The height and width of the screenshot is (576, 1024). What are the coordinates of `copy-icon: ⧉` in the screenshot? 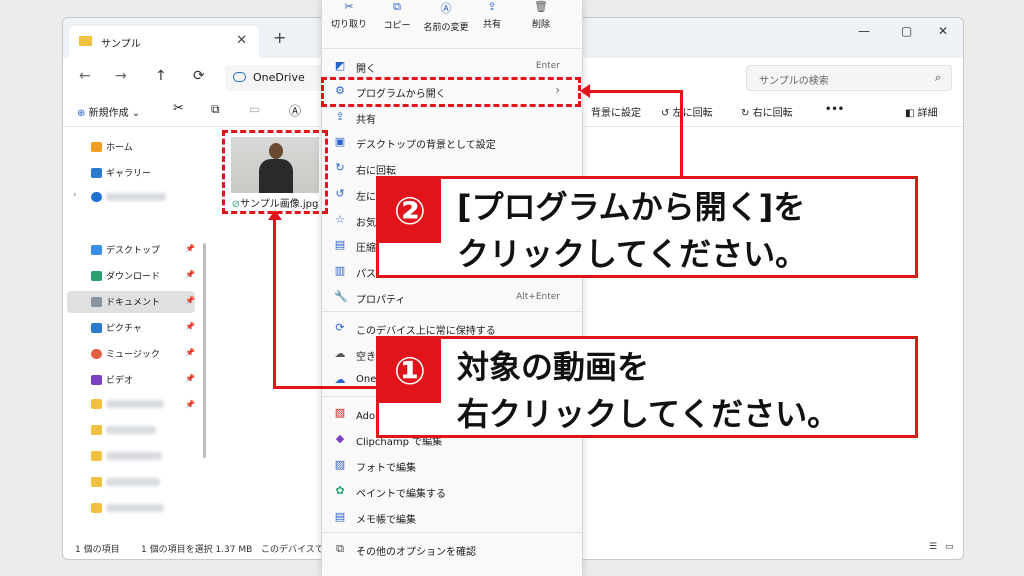 It's located at (215, 109).